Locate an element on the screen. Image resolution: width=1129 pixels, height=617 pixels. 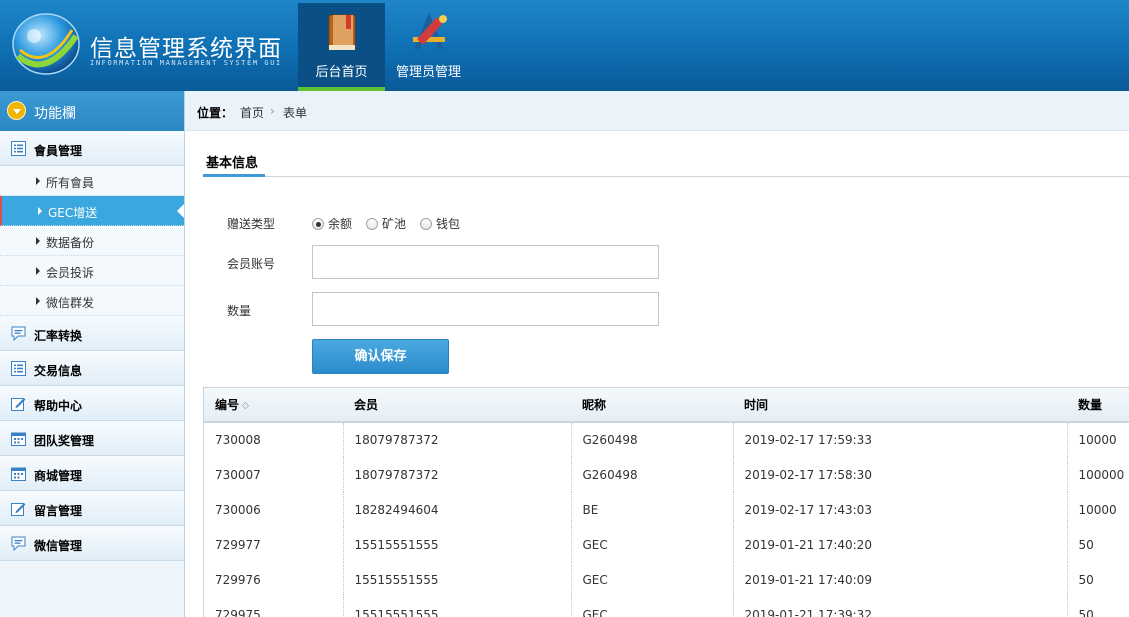
sidebar-item-label: 微信群发 is located at coordinates (70, 303).